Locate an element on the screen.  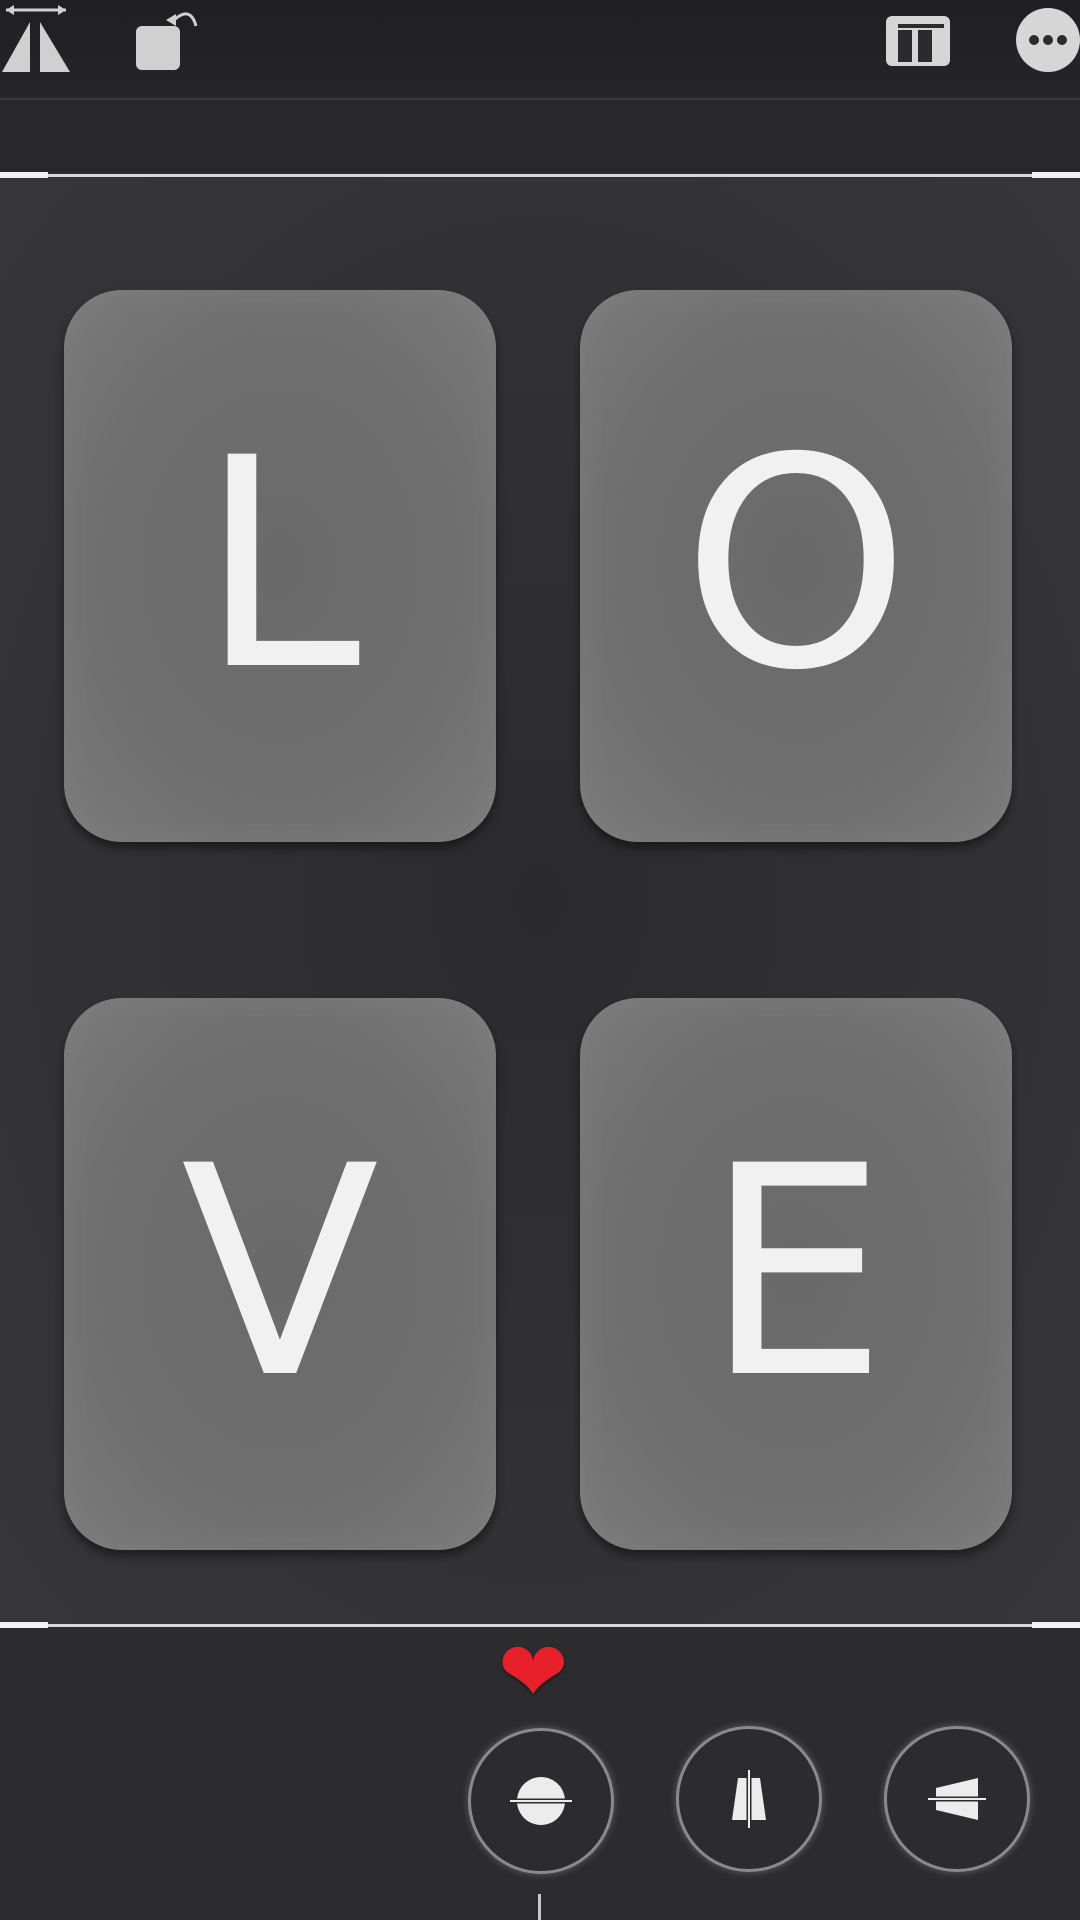
horizontal-perspective-icon is located at coordinates (957, 1799).